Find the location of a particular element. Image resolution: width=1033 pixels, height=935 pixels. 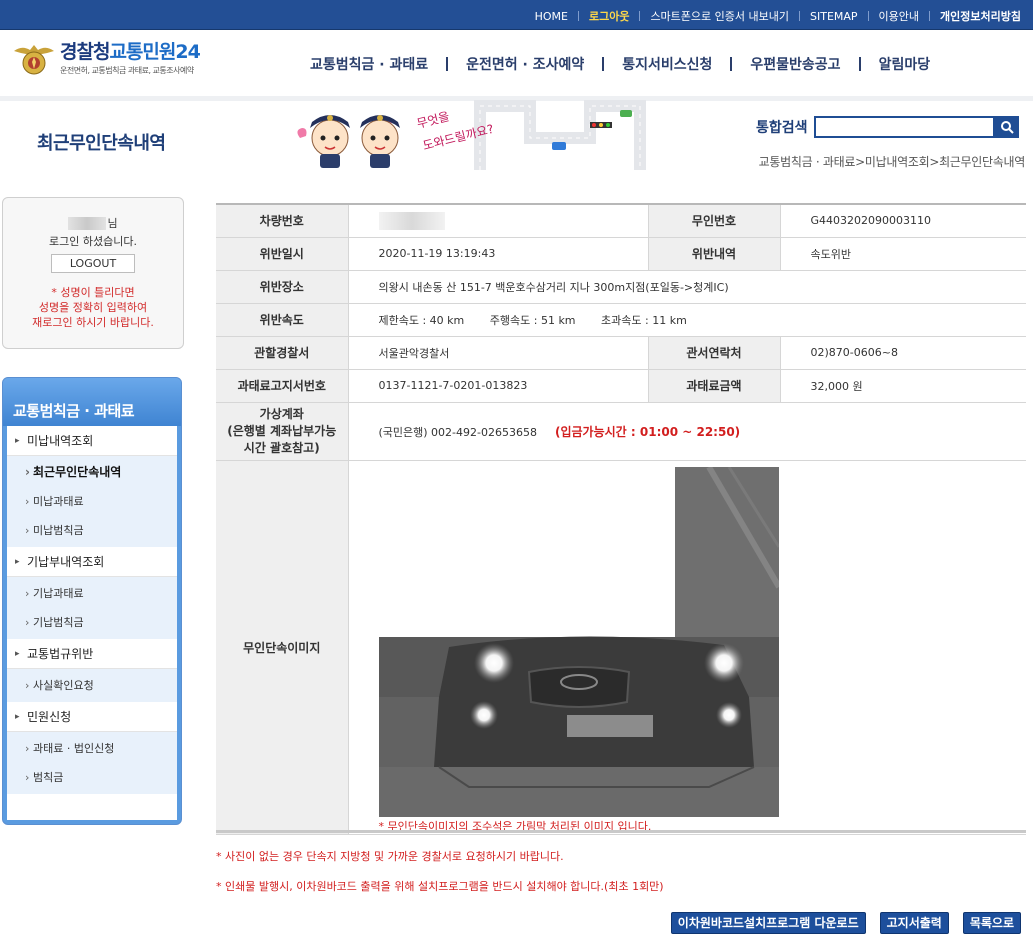

gnb-item-returned-mail: 우편물반송공고 is located at coordinates (795, 64).